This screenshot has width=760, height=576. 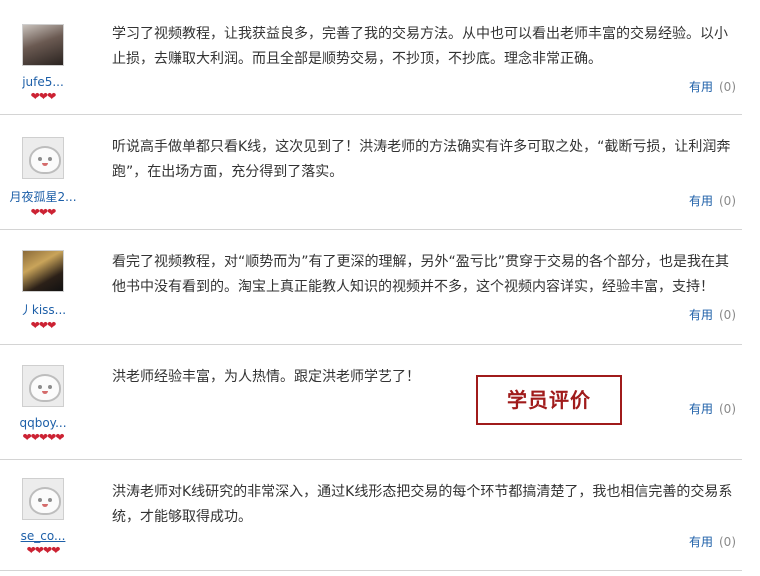 I want to click on heart-rating-icon: ❤❤❤❤, so click(x=43, y=550).